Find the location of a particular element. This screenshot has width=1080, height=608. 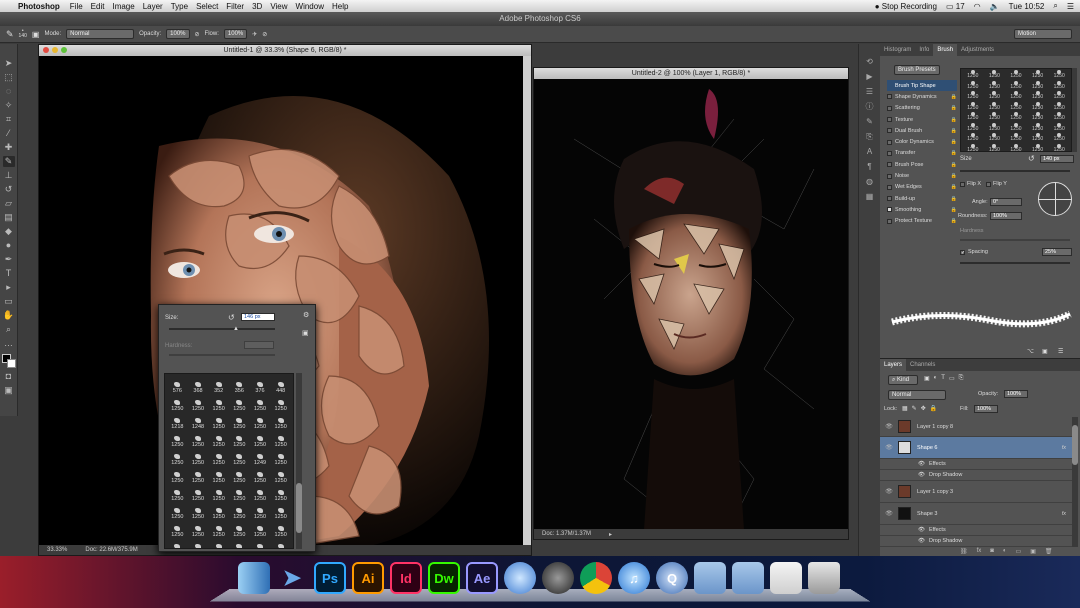

volume-icon: 🔈 is located at coordinates (995, 6).